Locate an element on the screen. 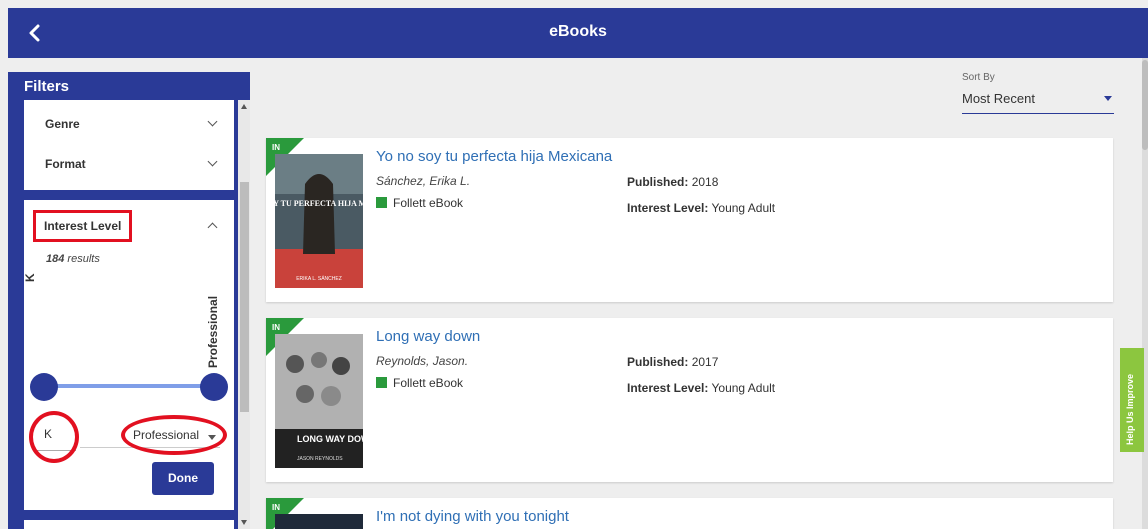 Image resolution: width=1148 pixels, height=529 pixels. results-suffix: results is located at coordinates (83, 259).